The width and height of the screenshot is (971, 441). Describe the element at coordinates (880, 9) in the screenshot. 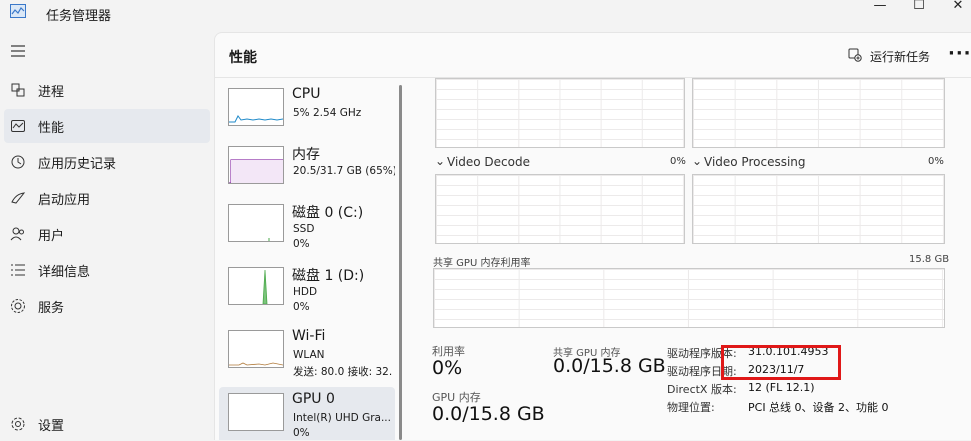

I see `minimize-button: —` at that location.